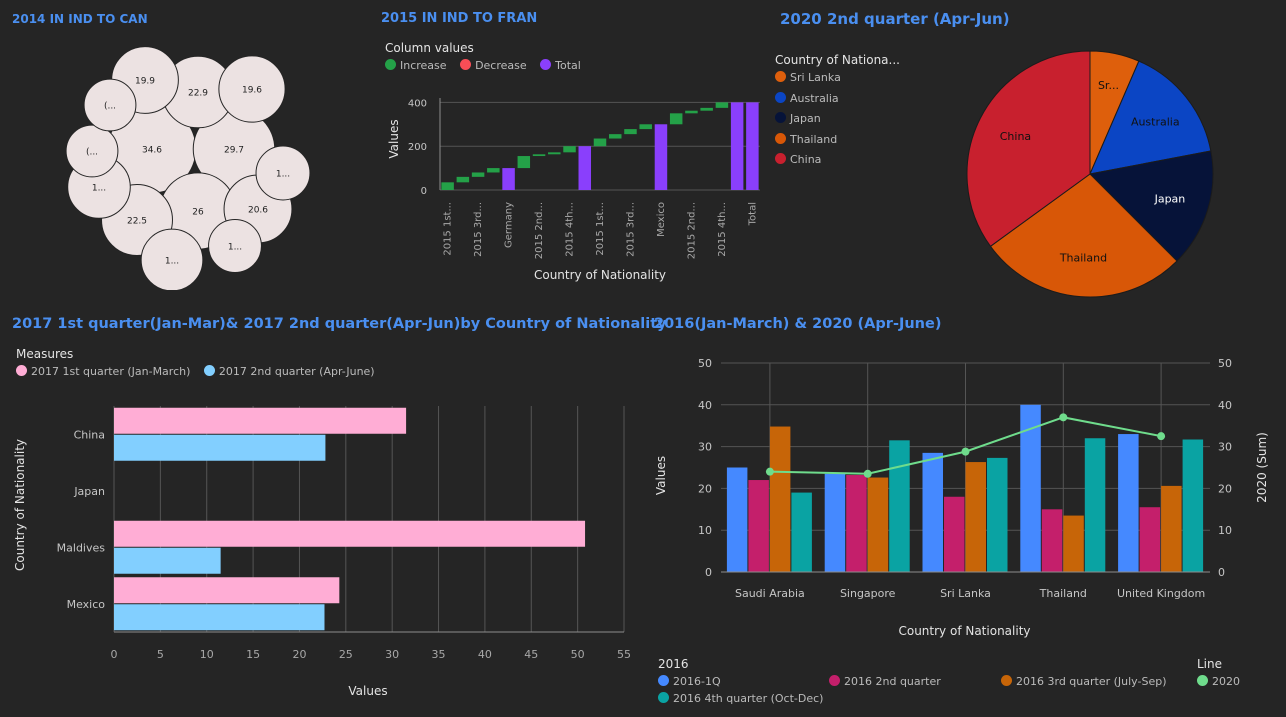 The width and height of the screenshot is (1286, 717). I want to click on x-tick-label: 5, so click(160, 654).